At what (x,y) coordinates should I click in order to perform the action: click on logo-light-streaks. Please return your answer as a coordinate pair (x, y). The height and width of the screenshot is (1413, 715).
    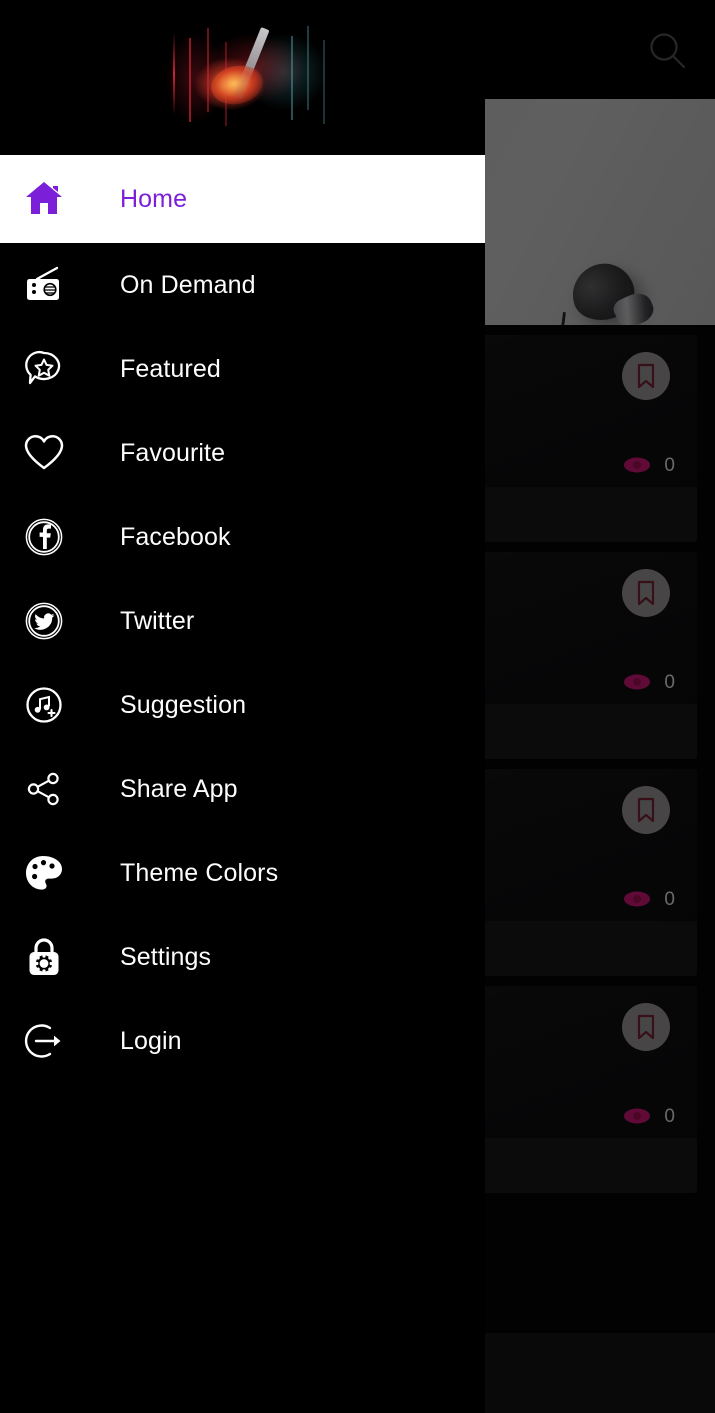
    Looking at the image, I should click on (174, 74).